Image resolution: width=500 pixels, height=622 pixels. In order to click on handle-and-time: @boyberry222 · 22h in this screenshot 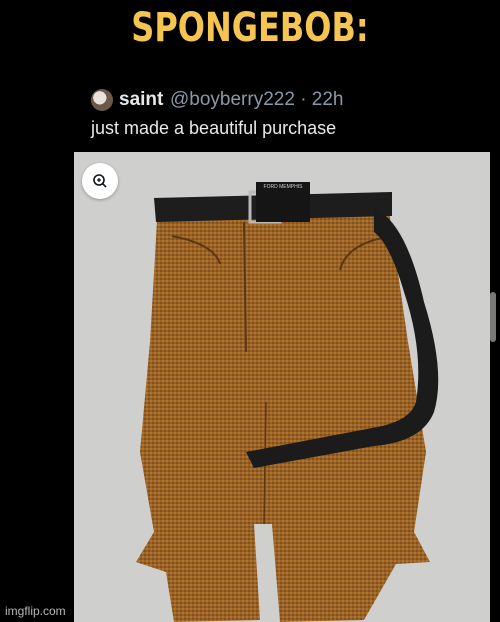, I will do `click(257, 100)`.